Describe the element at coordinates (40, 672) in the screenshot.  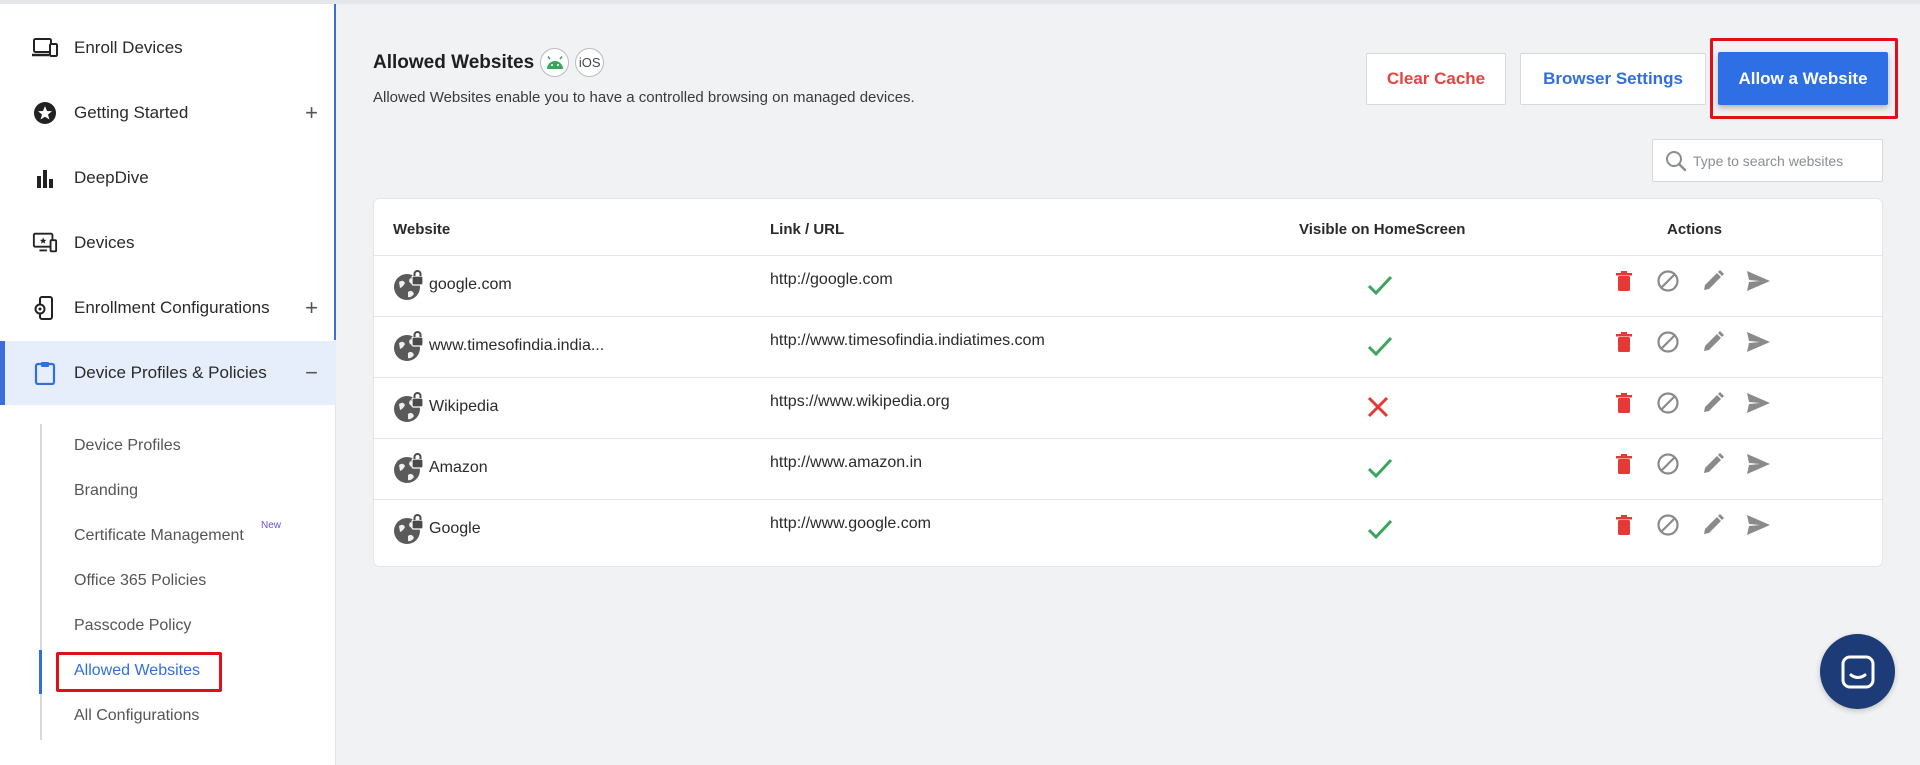
I see `sub-menu-active-bar` at that location.